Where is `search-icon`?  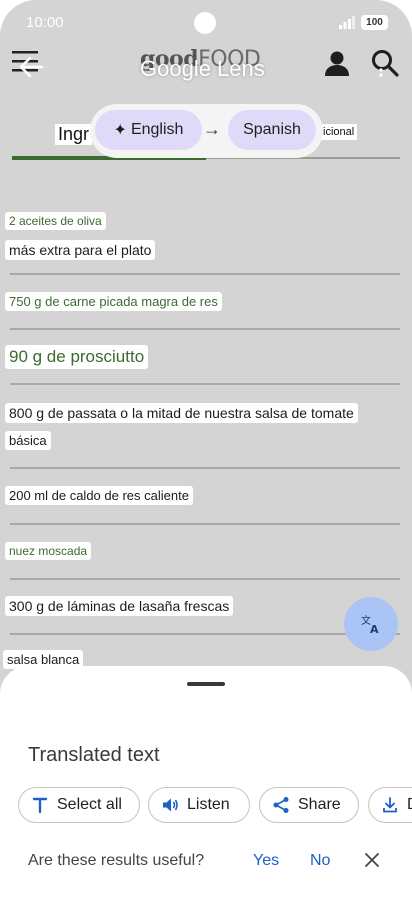
search-icon is located at coordinates (385, 63).